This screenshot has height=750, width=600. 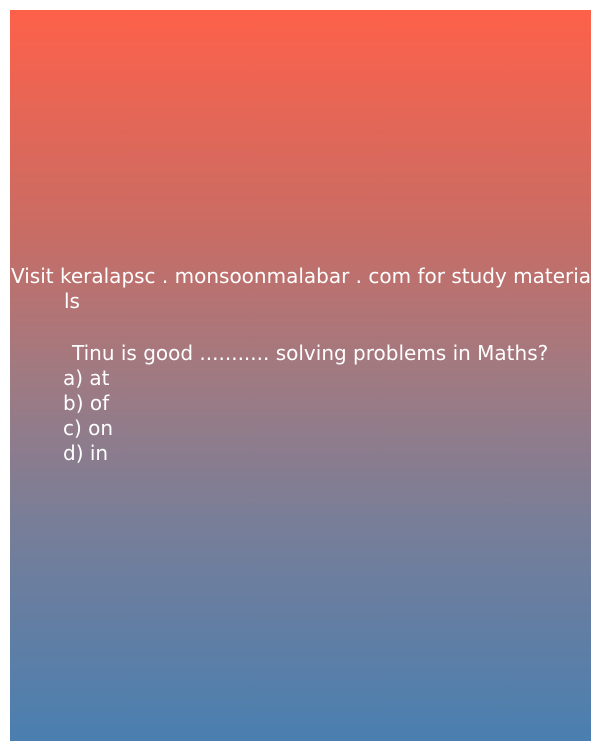 What do you see at coordinates (86, 453) in the screenshot?
I see `option-d: d) in` at bounding box center [86, 453].